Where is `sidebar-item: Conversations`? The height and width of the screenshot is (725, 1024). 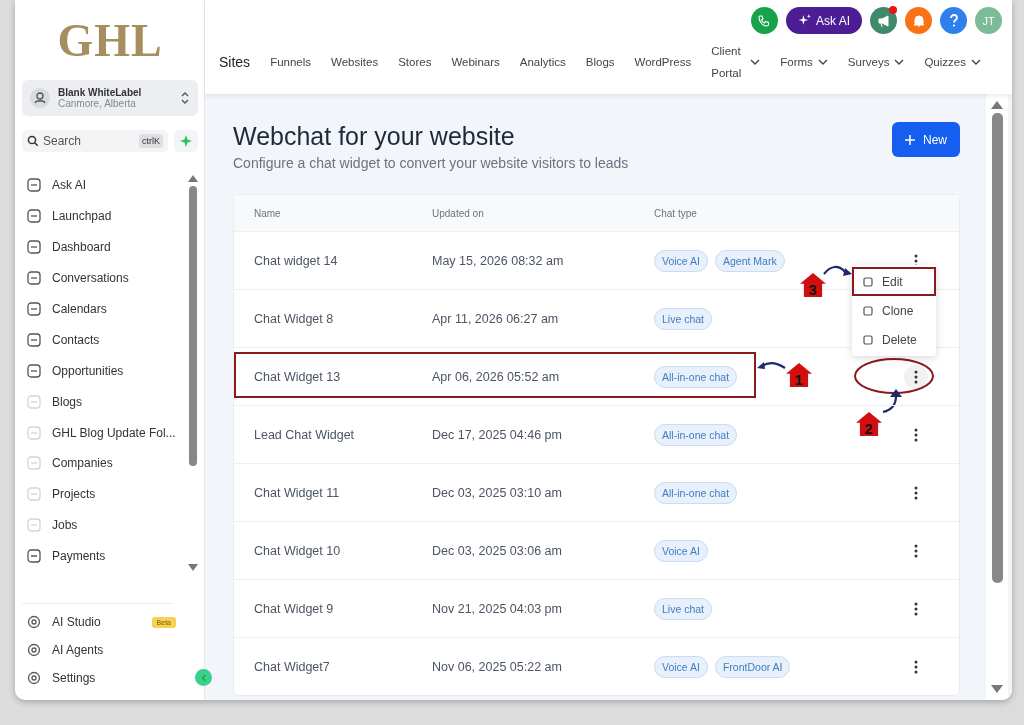
sidebar-item: Conversations is located at coordinates (104, 278).